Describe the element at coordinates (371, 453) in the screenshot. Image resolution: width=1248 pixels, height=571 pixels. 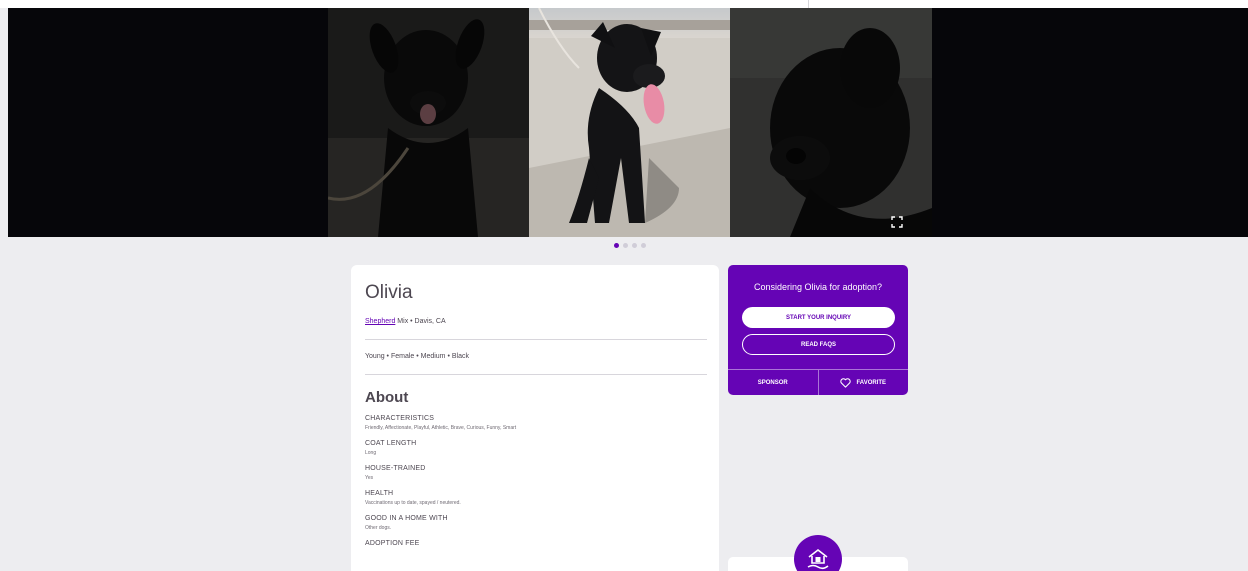
I see `detail-value: Long` at that location.